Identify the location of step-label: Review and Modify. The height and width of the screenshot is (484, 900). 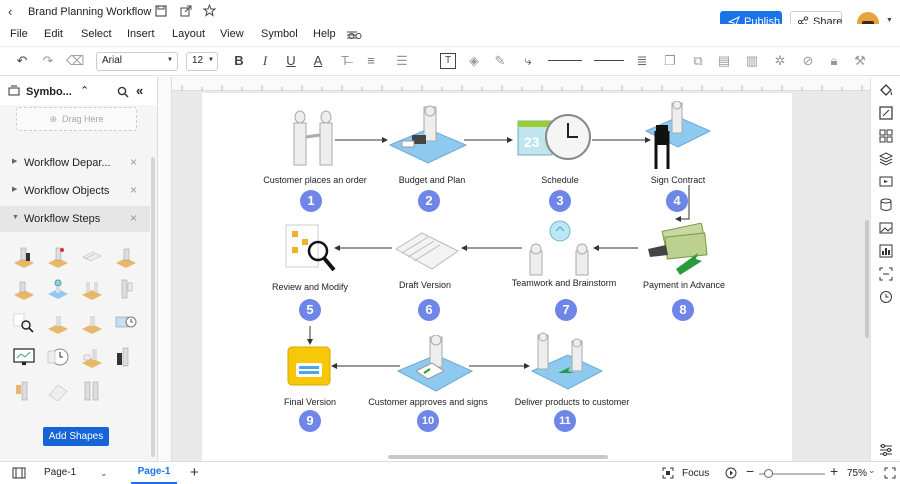
(310, 287).